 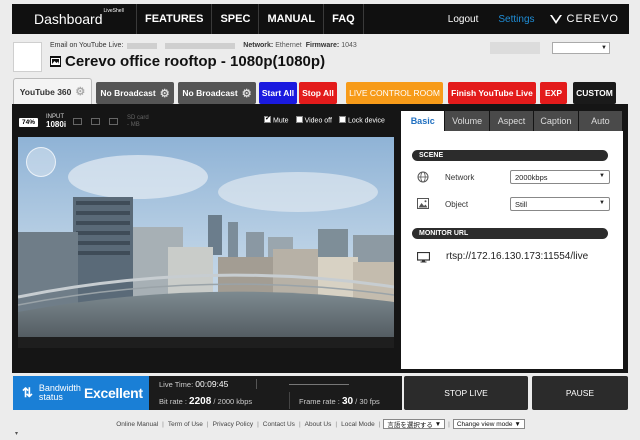 What do you see at coordinates (560, 204) in the screenshot?
I see `object-select: Still ▼` at bounding box center [560, 204].